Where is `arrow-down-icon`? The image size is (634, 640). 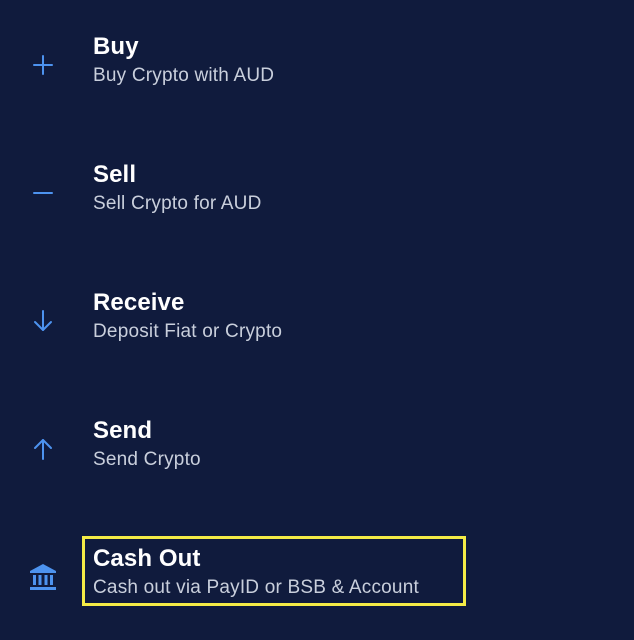 arrow-down-icon is located at coordinates (43, 321).